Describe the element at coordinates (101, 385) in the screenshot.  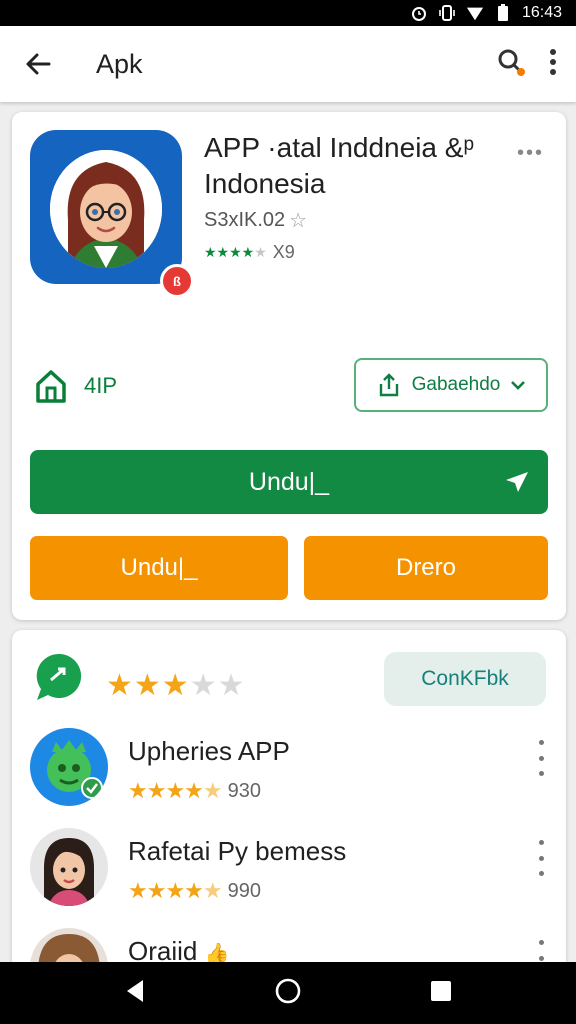
I see `size-value: 4IP` at that location.